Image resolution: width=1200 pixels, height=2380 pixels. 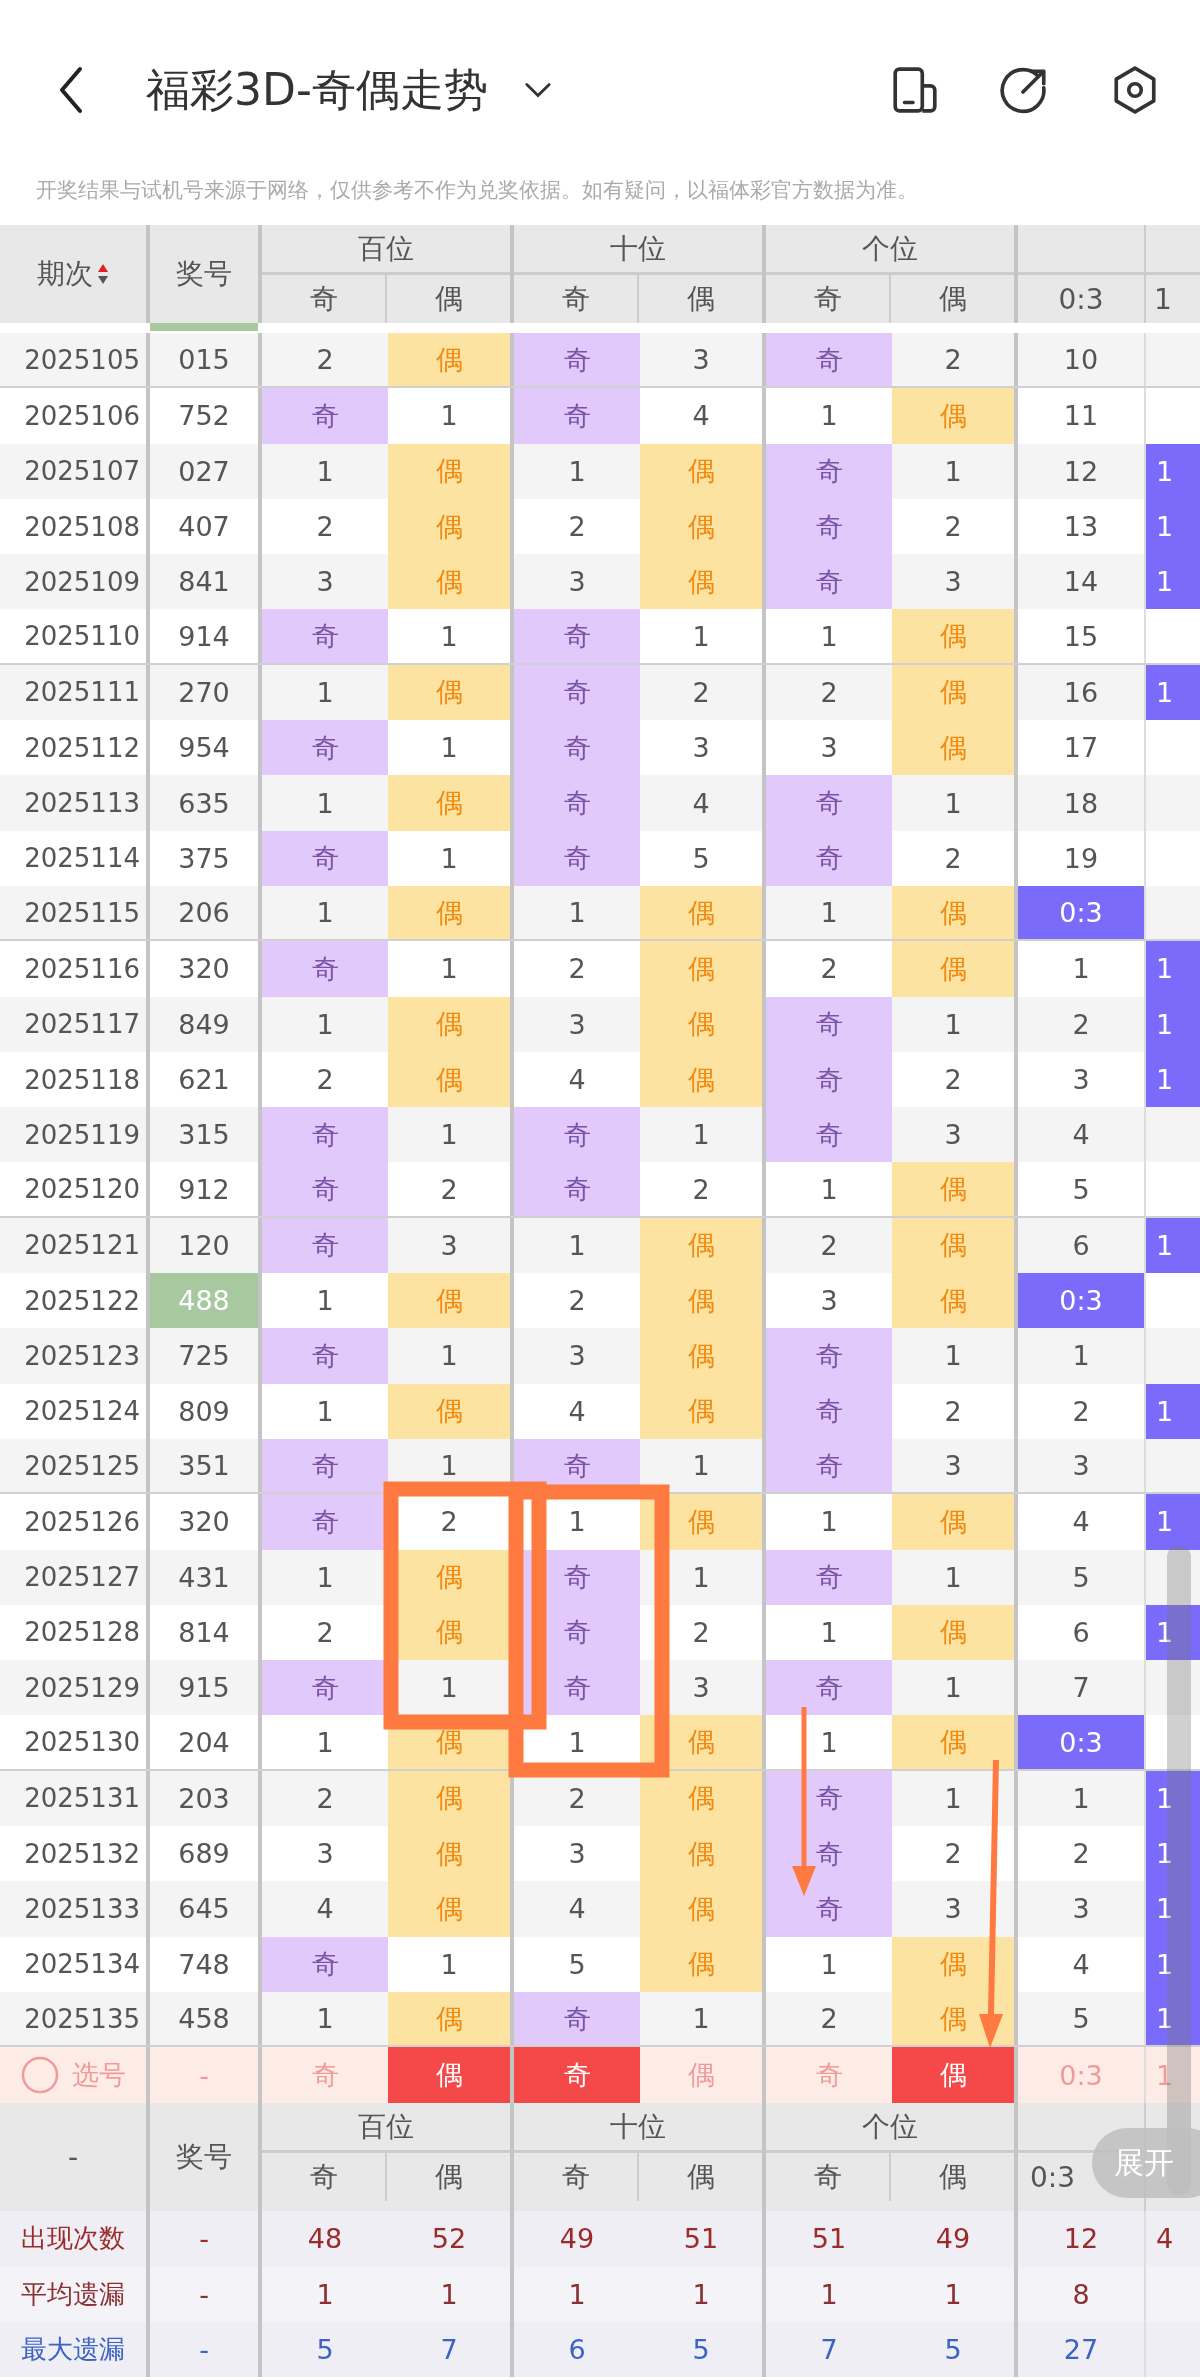 What do you see at coordinates (1081, 527) in the screenshot?
I see `table-cell-text: 13` at bounding box center [1081, 527].